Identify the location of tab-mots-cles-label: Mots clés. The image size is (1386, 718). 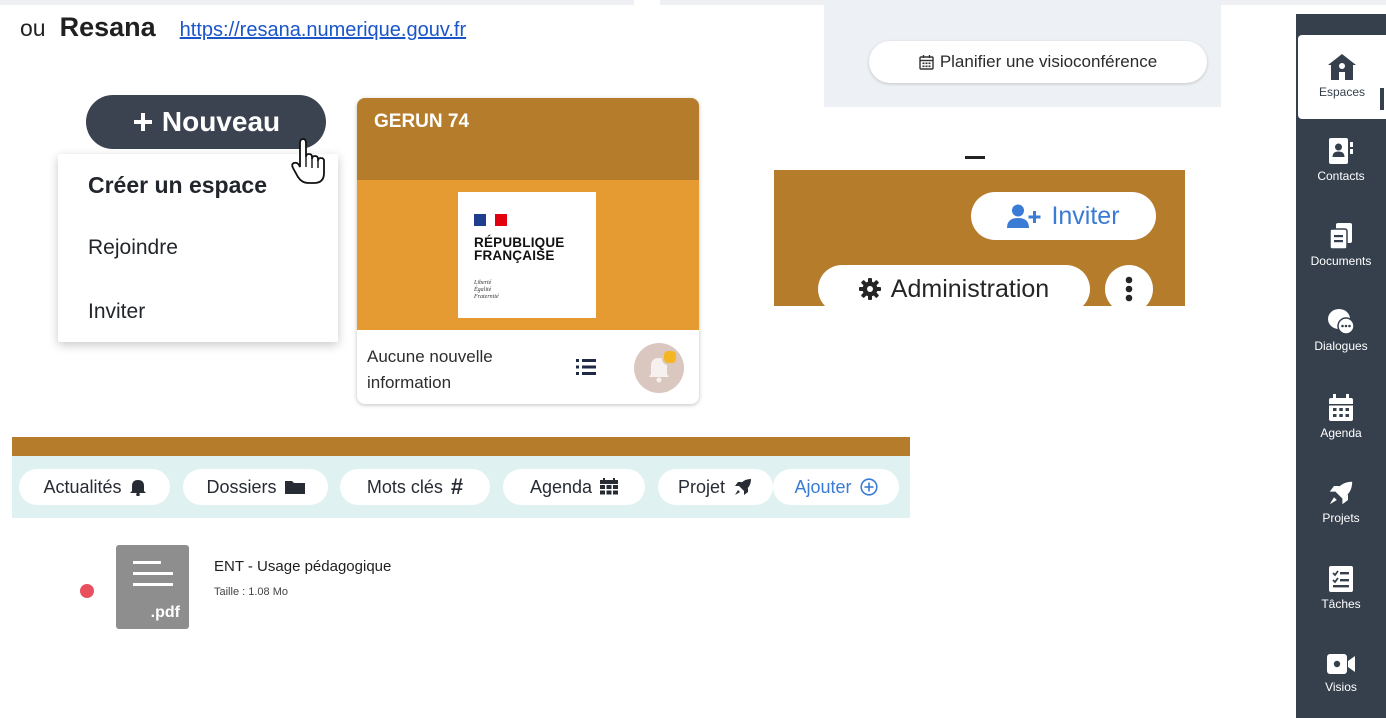
(404, 486).